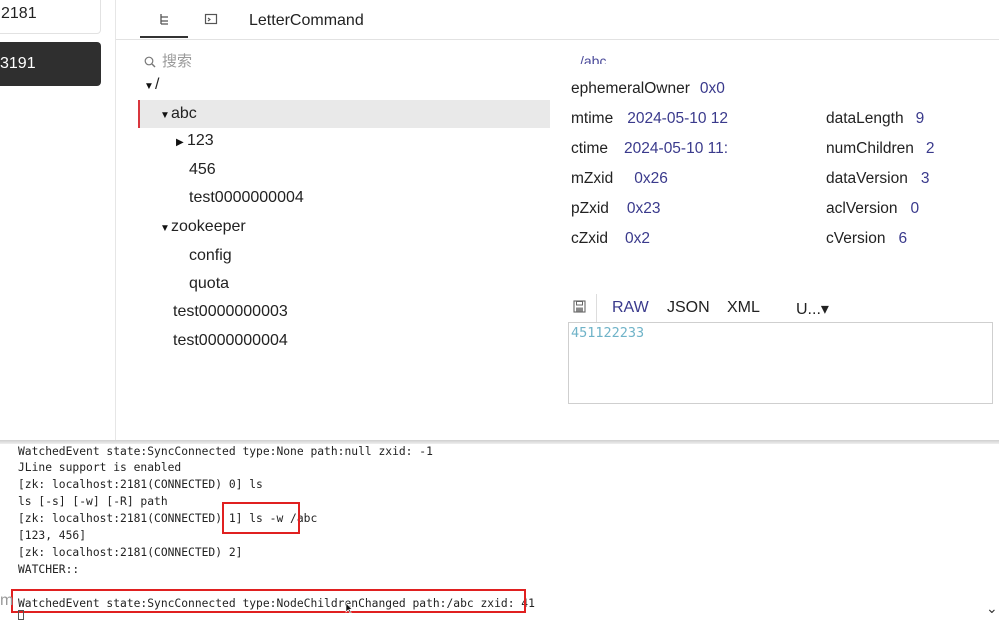  Describe the element at coordinates (150, 62) in the screenshot. I see `search-icon` at that location.